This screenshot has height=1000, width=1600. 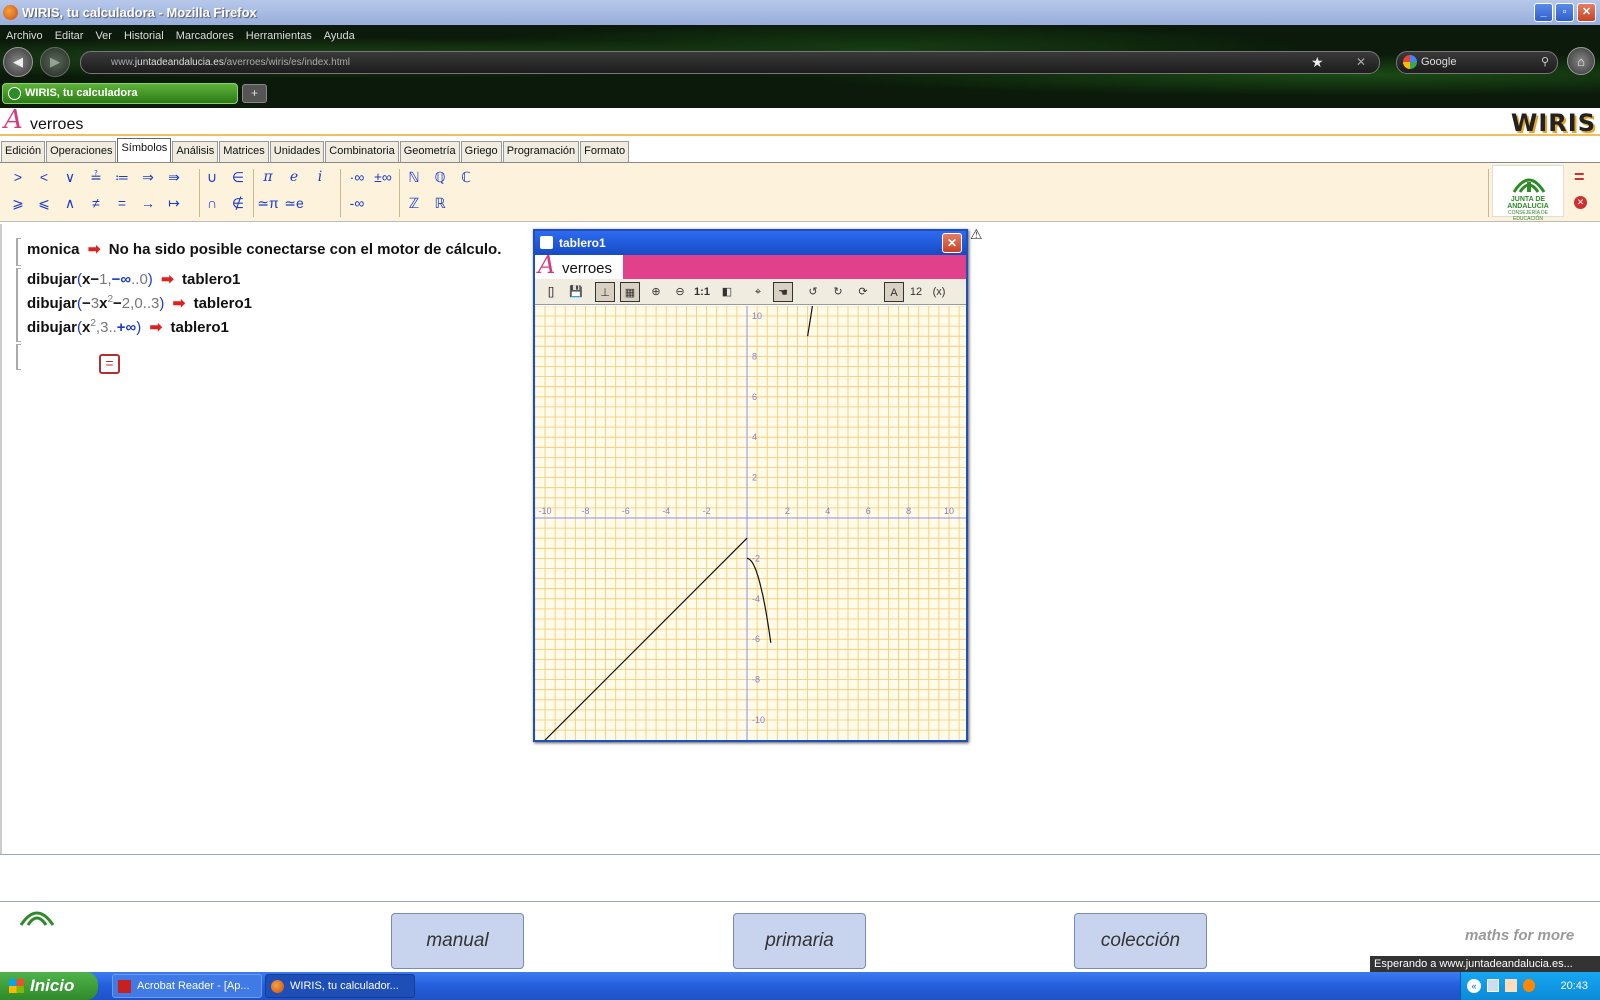 What do you see at coordinates (244, 151) in the screenshot?
I see `tab-matrices: Matrices` at bounding box center [244, 151].